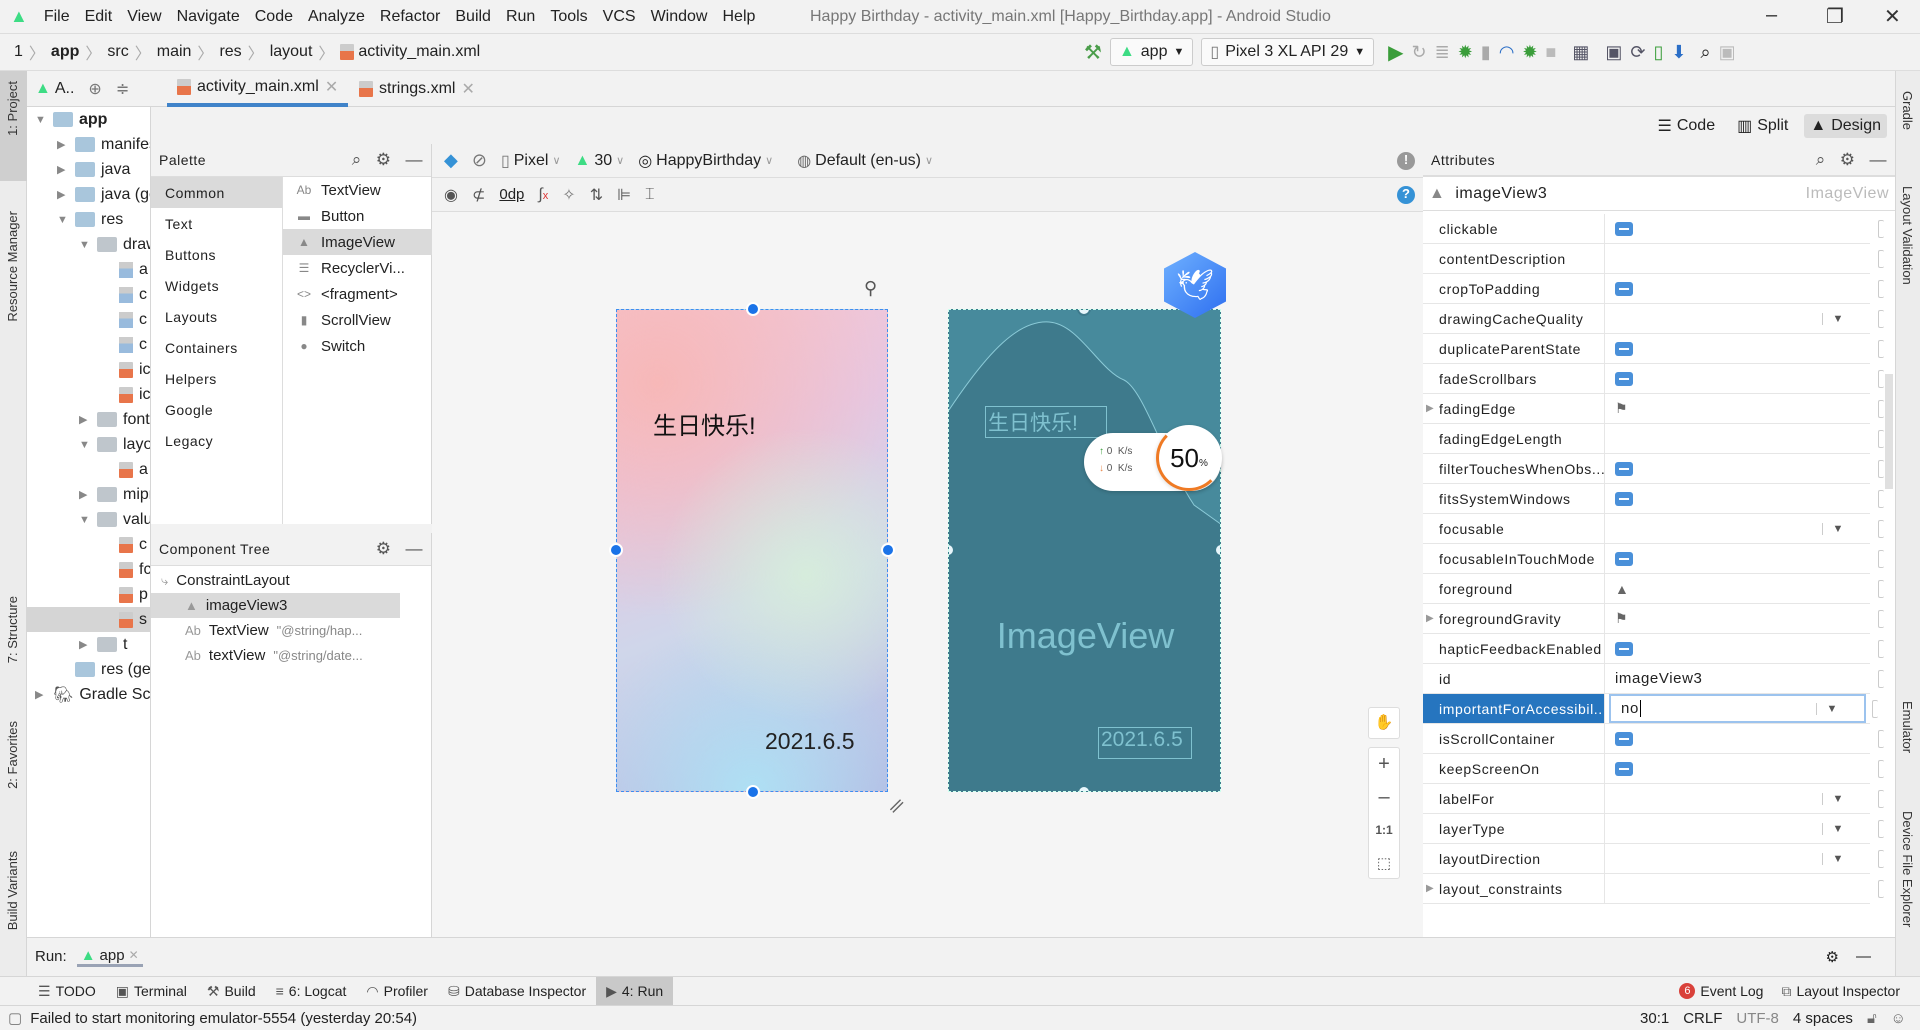 This screenshot has height=1030, width=1920. What do you see at coordinates (216, 223) in the screenshot?
I see `palette-category-text: Text` at bounding box center [216, 223].